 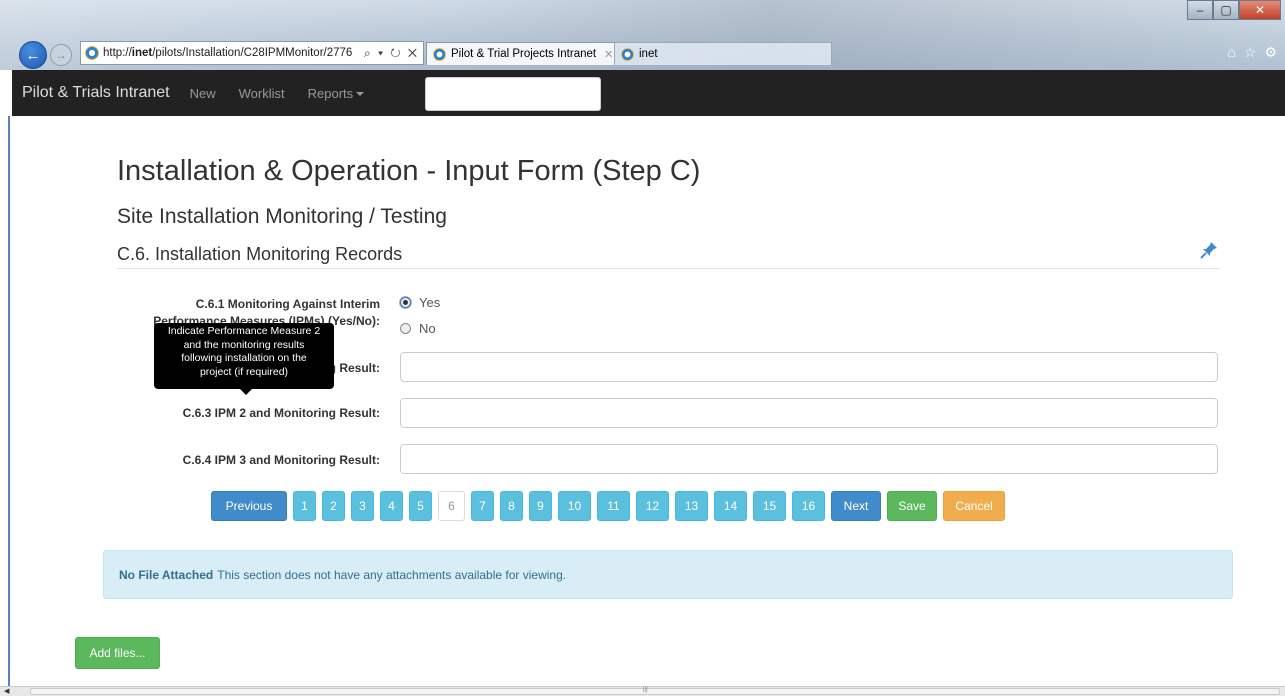 What do you see at coordinates (511, 506) in the screenshot?
I see `page-button-8: 8` at bounding box center [511, 506].